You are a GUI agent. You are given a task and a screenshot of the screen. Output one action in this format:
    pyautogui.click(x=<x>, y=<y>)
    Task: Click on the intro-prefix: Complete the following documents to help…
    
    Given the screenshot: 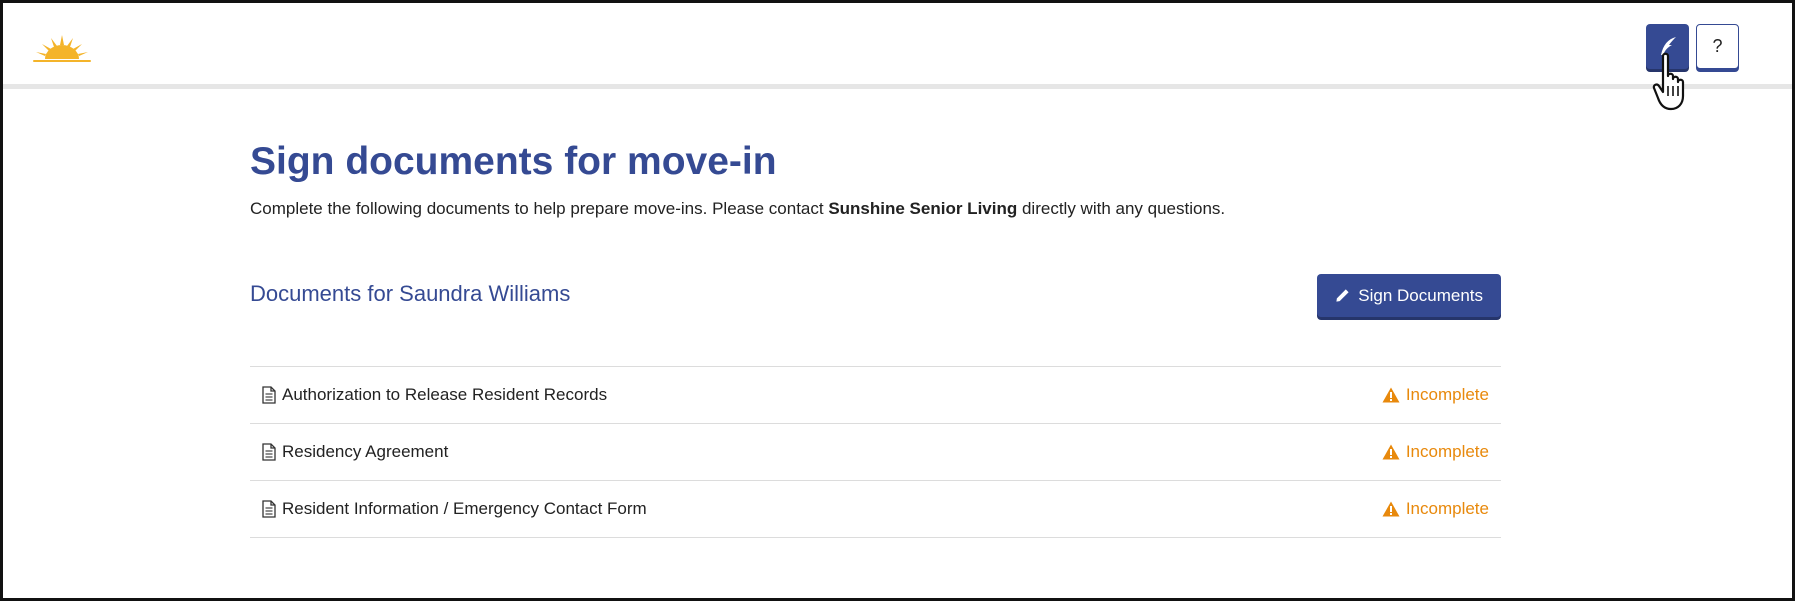 What is the action you would take?
    pyautogui.click(x=539, y=208)
    